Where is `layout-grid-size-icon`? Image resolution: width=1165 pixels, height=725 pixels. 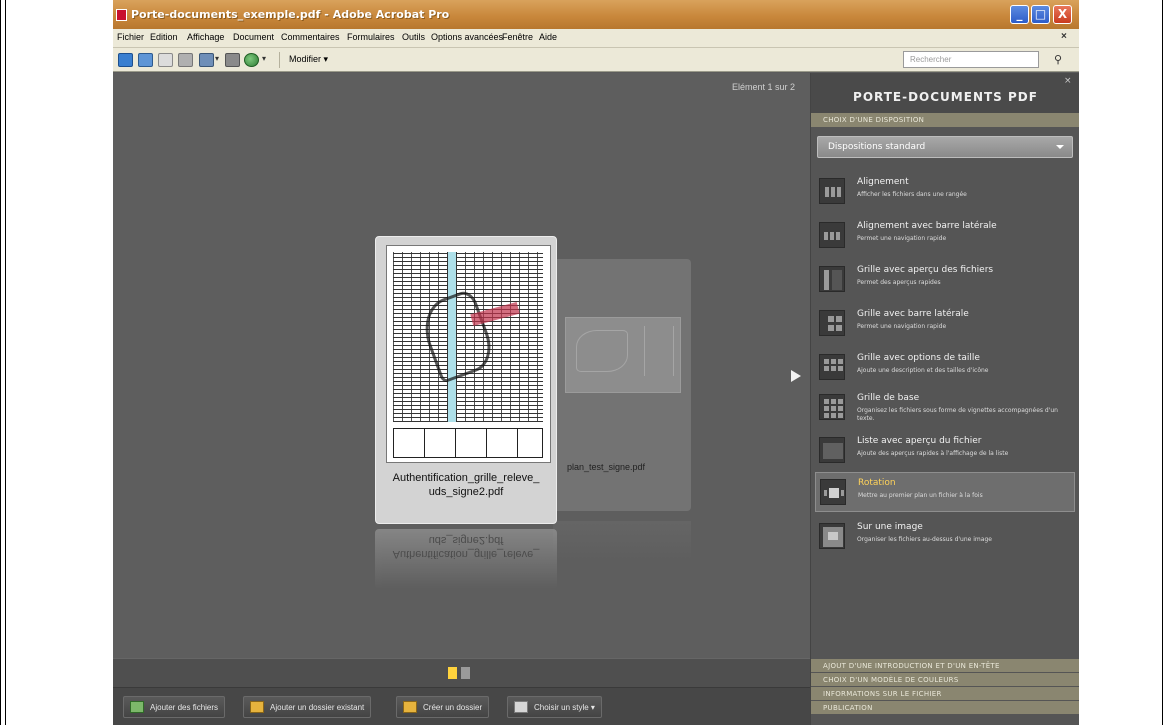 layout-grid-size-icon is located at coordinates (832, 367).